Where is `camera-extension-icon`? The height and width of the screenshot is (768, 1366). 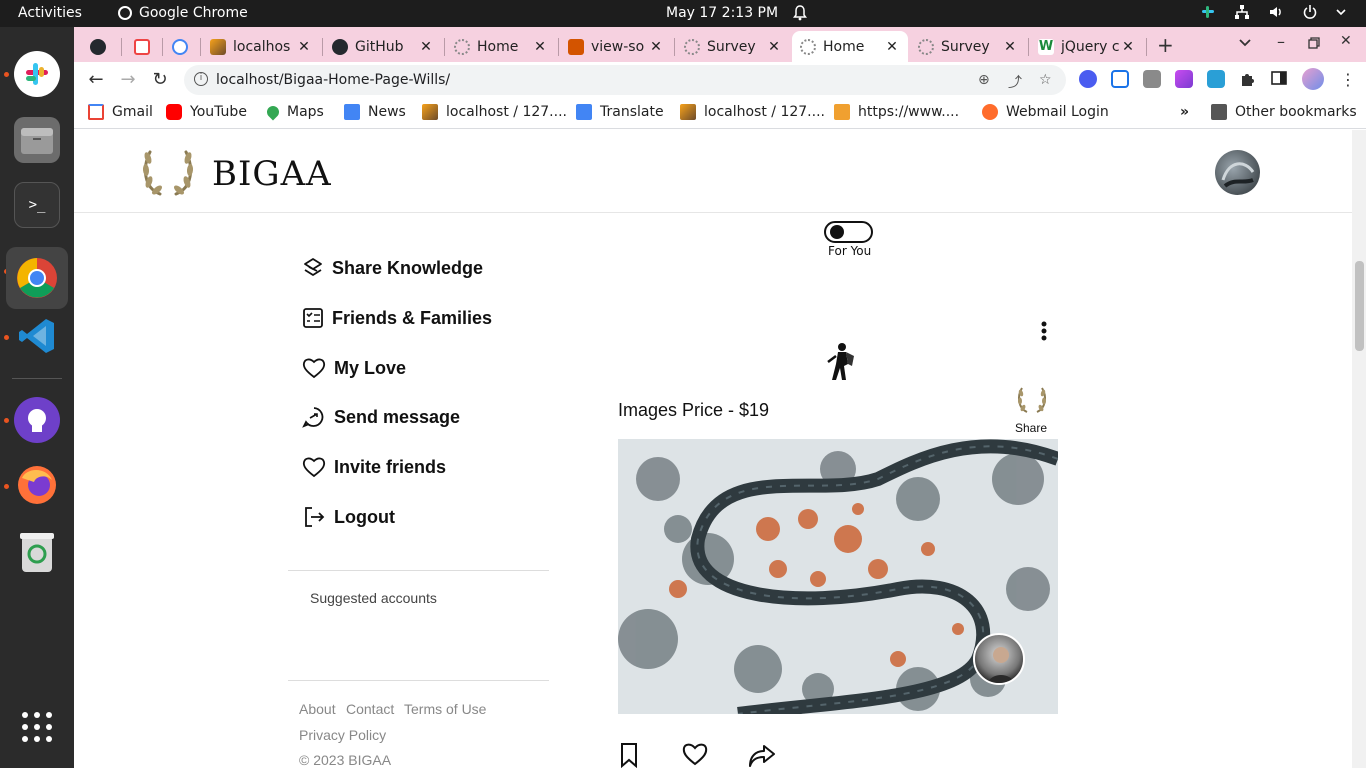 camera-extension-icon is located at coordinates (1152, 79).